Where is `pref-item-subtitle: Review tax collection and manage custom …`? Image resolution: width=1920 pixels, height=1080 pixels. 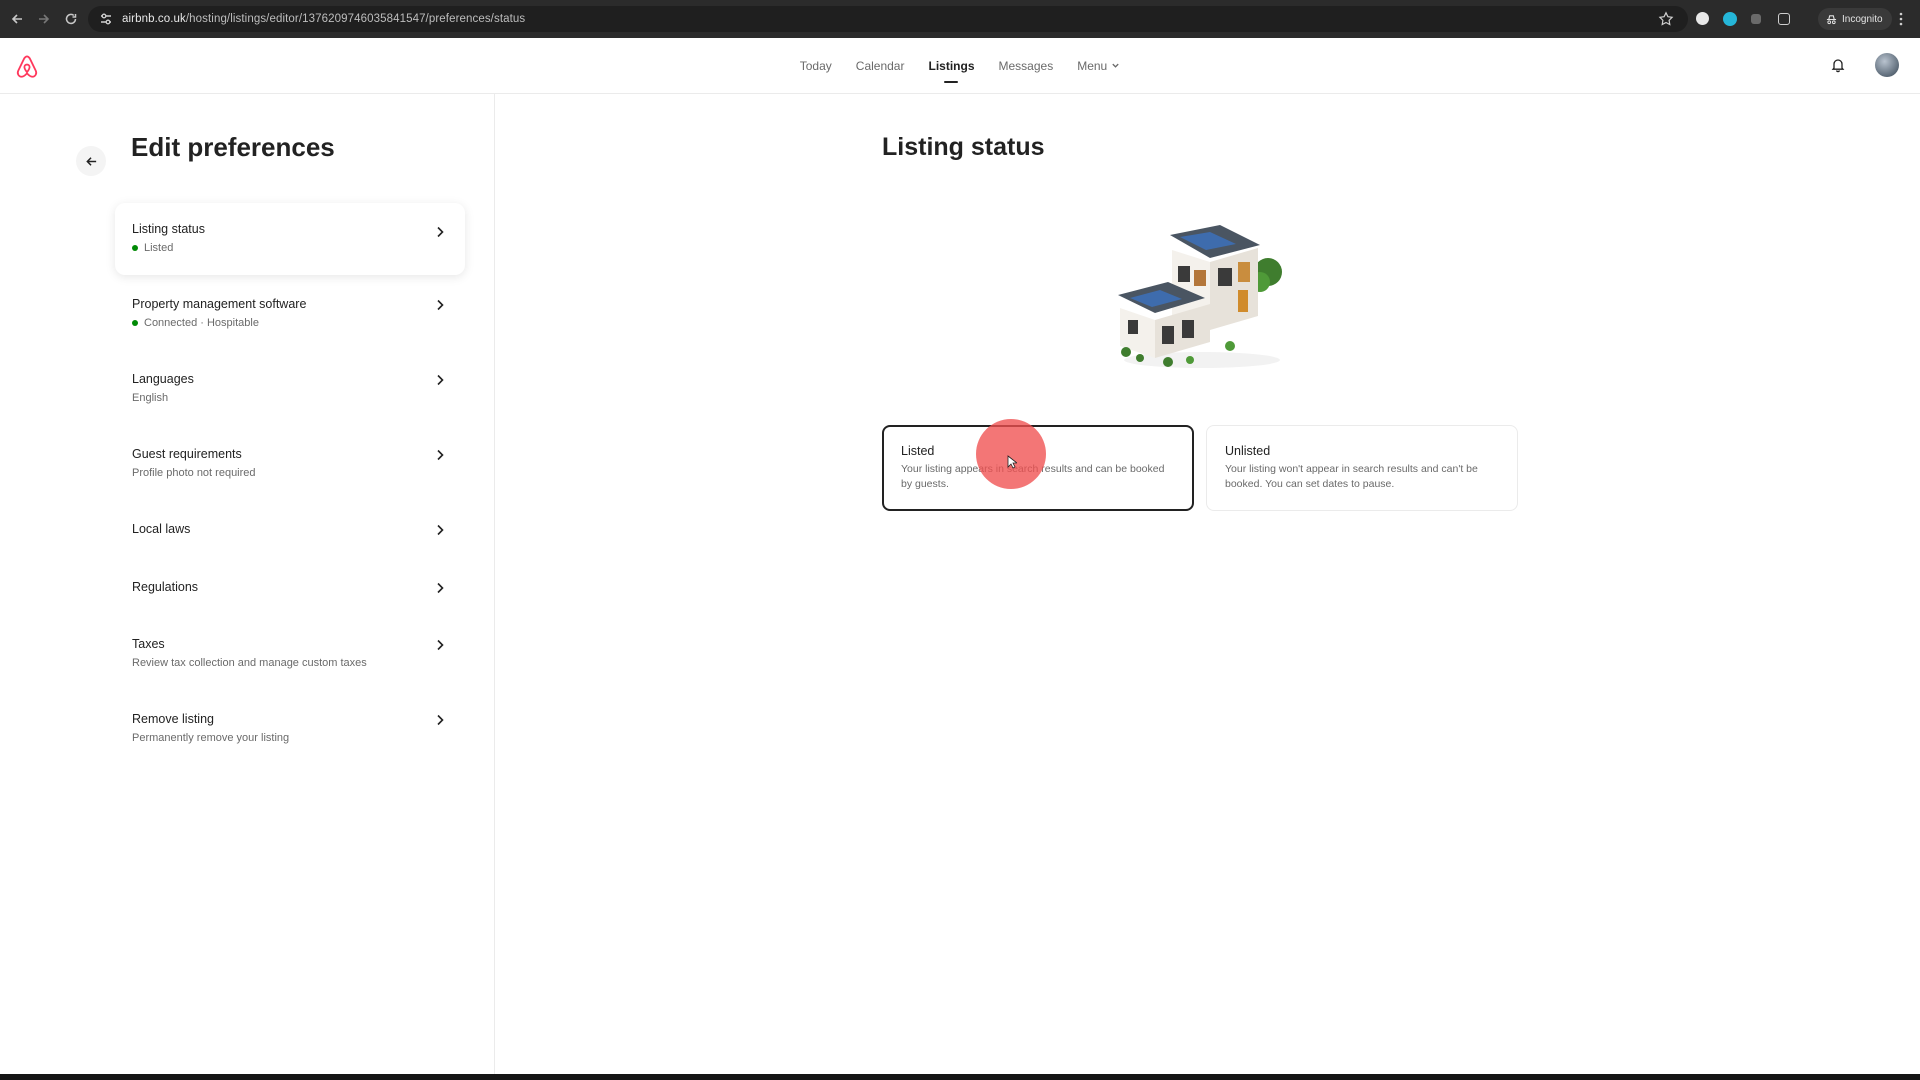 pref-item-subtitle: Review tax collection and manage custom … is located at coordinates (249, 663).